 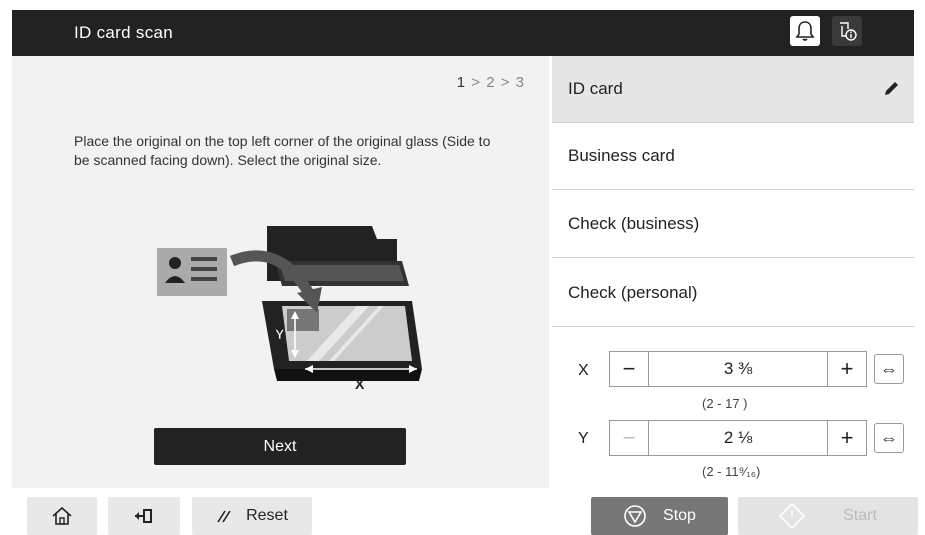 I want to click on y-increase-button: +, so click(x=846, y=438).